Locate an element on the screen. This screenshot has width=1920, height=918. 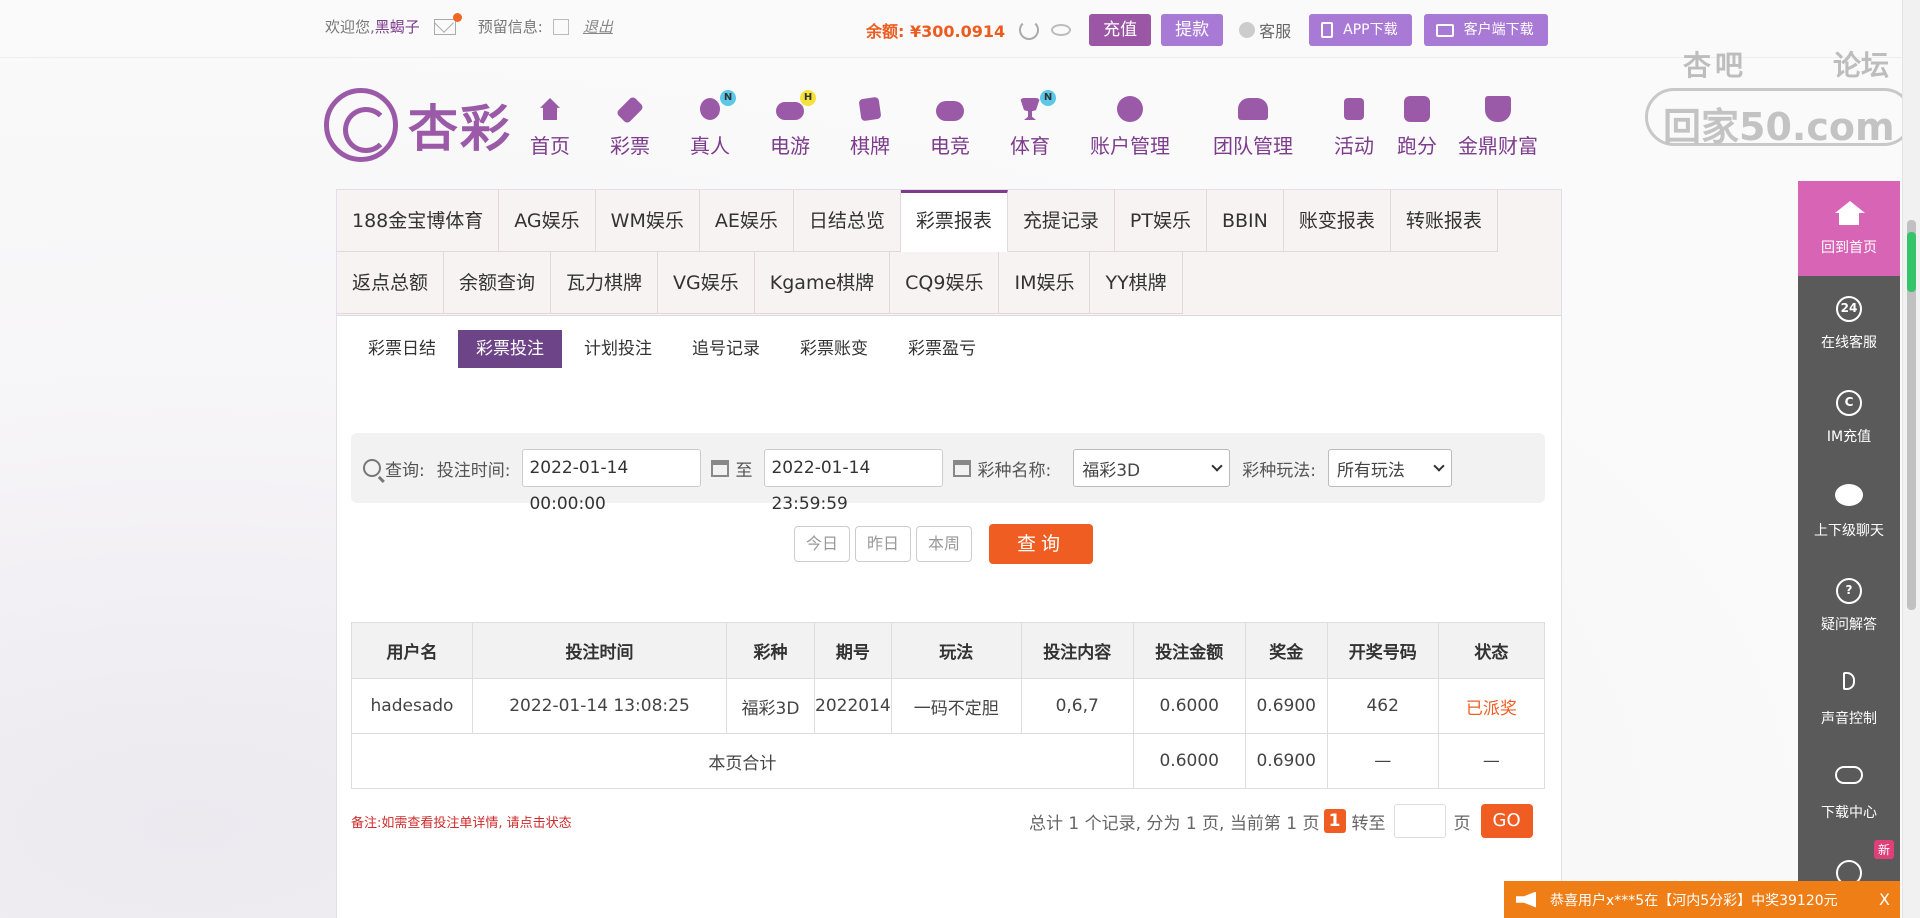
app-download-button: APP下载 is located at coordinates (1360, 30).